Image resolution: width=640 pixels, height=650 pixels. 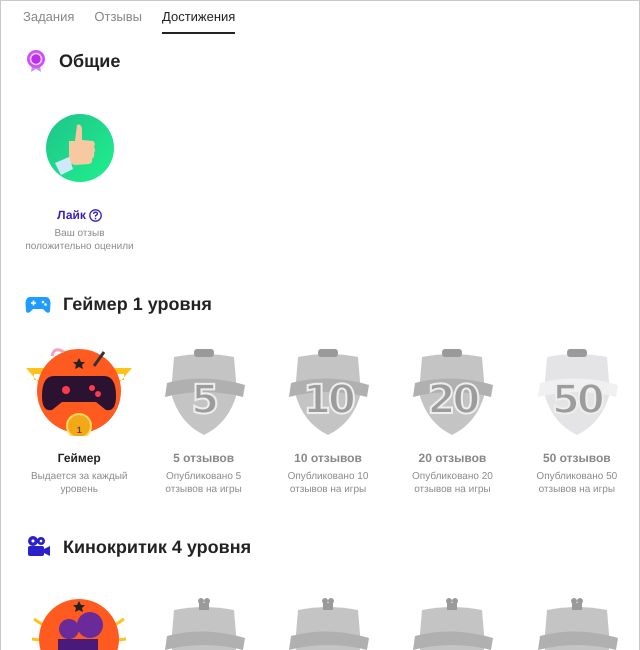 I want to click on achievement-description: Выдается за каждый уровень, so click(x=79, y=483).